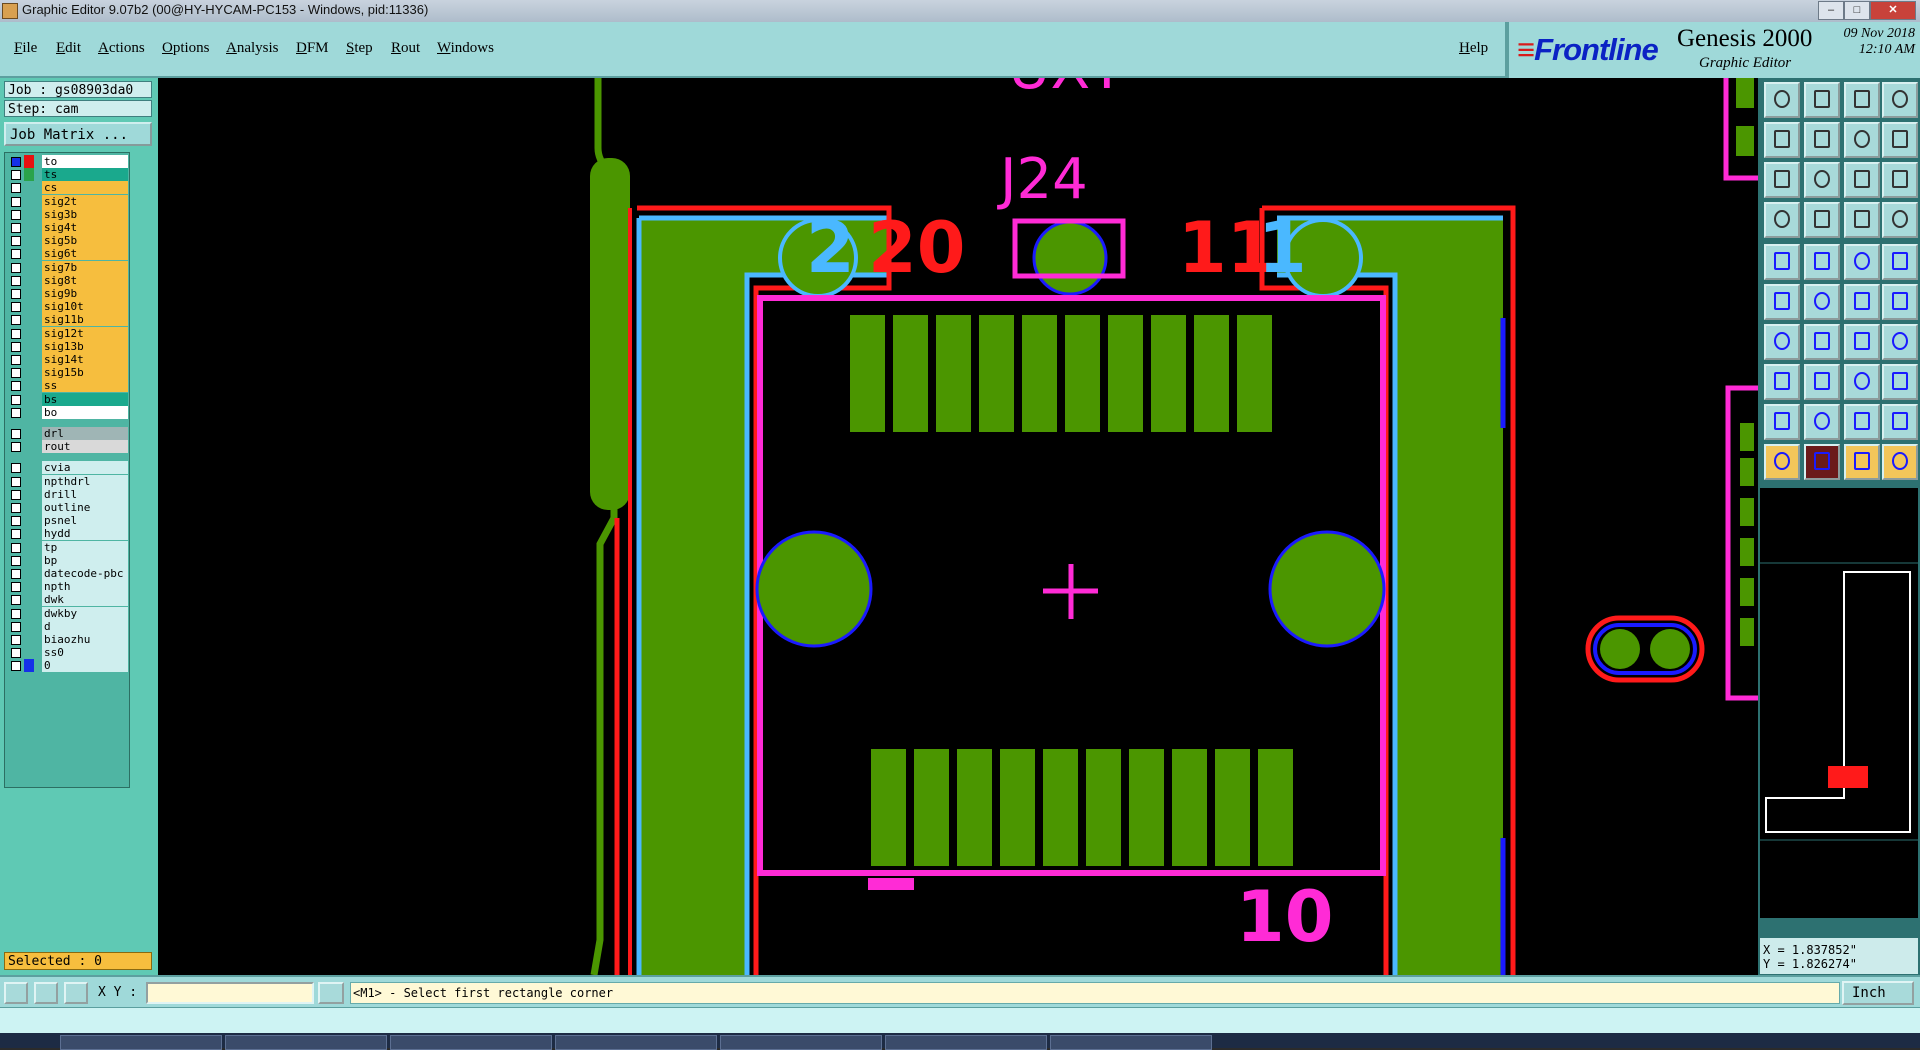 This screenshot has height=1050, width=1920. What do you see at coordinates (85, 161) in the screenshot?
I see `layer-name: to` at bounding box center [85, 161].